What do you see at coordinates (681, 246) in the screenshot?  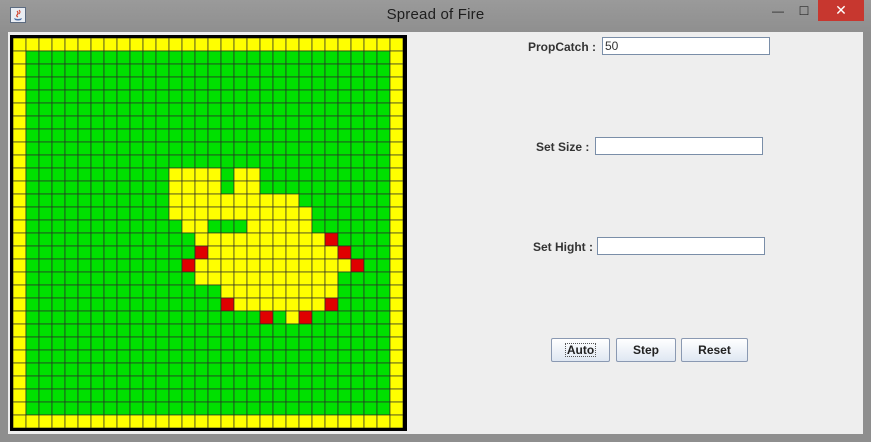 I see `set-height-input` at bounding box center [681, 246].